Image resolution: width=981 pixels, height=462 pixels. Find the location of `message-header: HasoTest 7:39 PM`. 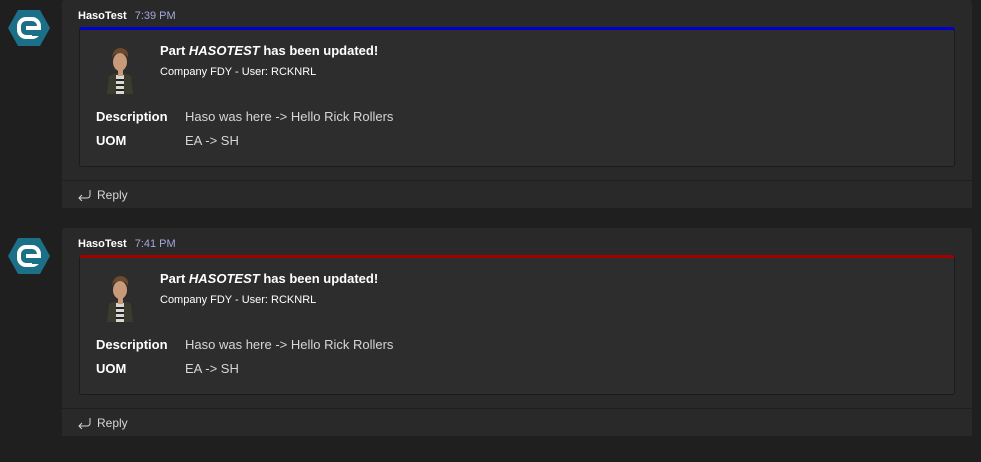

message-header: HasoTest 7:39 PM is located at coordinates (127, 16).